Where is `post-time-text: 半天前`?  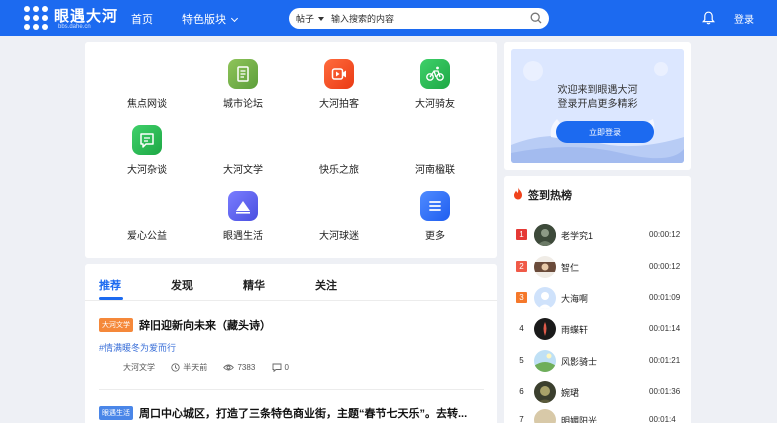 post-time-text: 半天前 is located at coordinates (195, 367).